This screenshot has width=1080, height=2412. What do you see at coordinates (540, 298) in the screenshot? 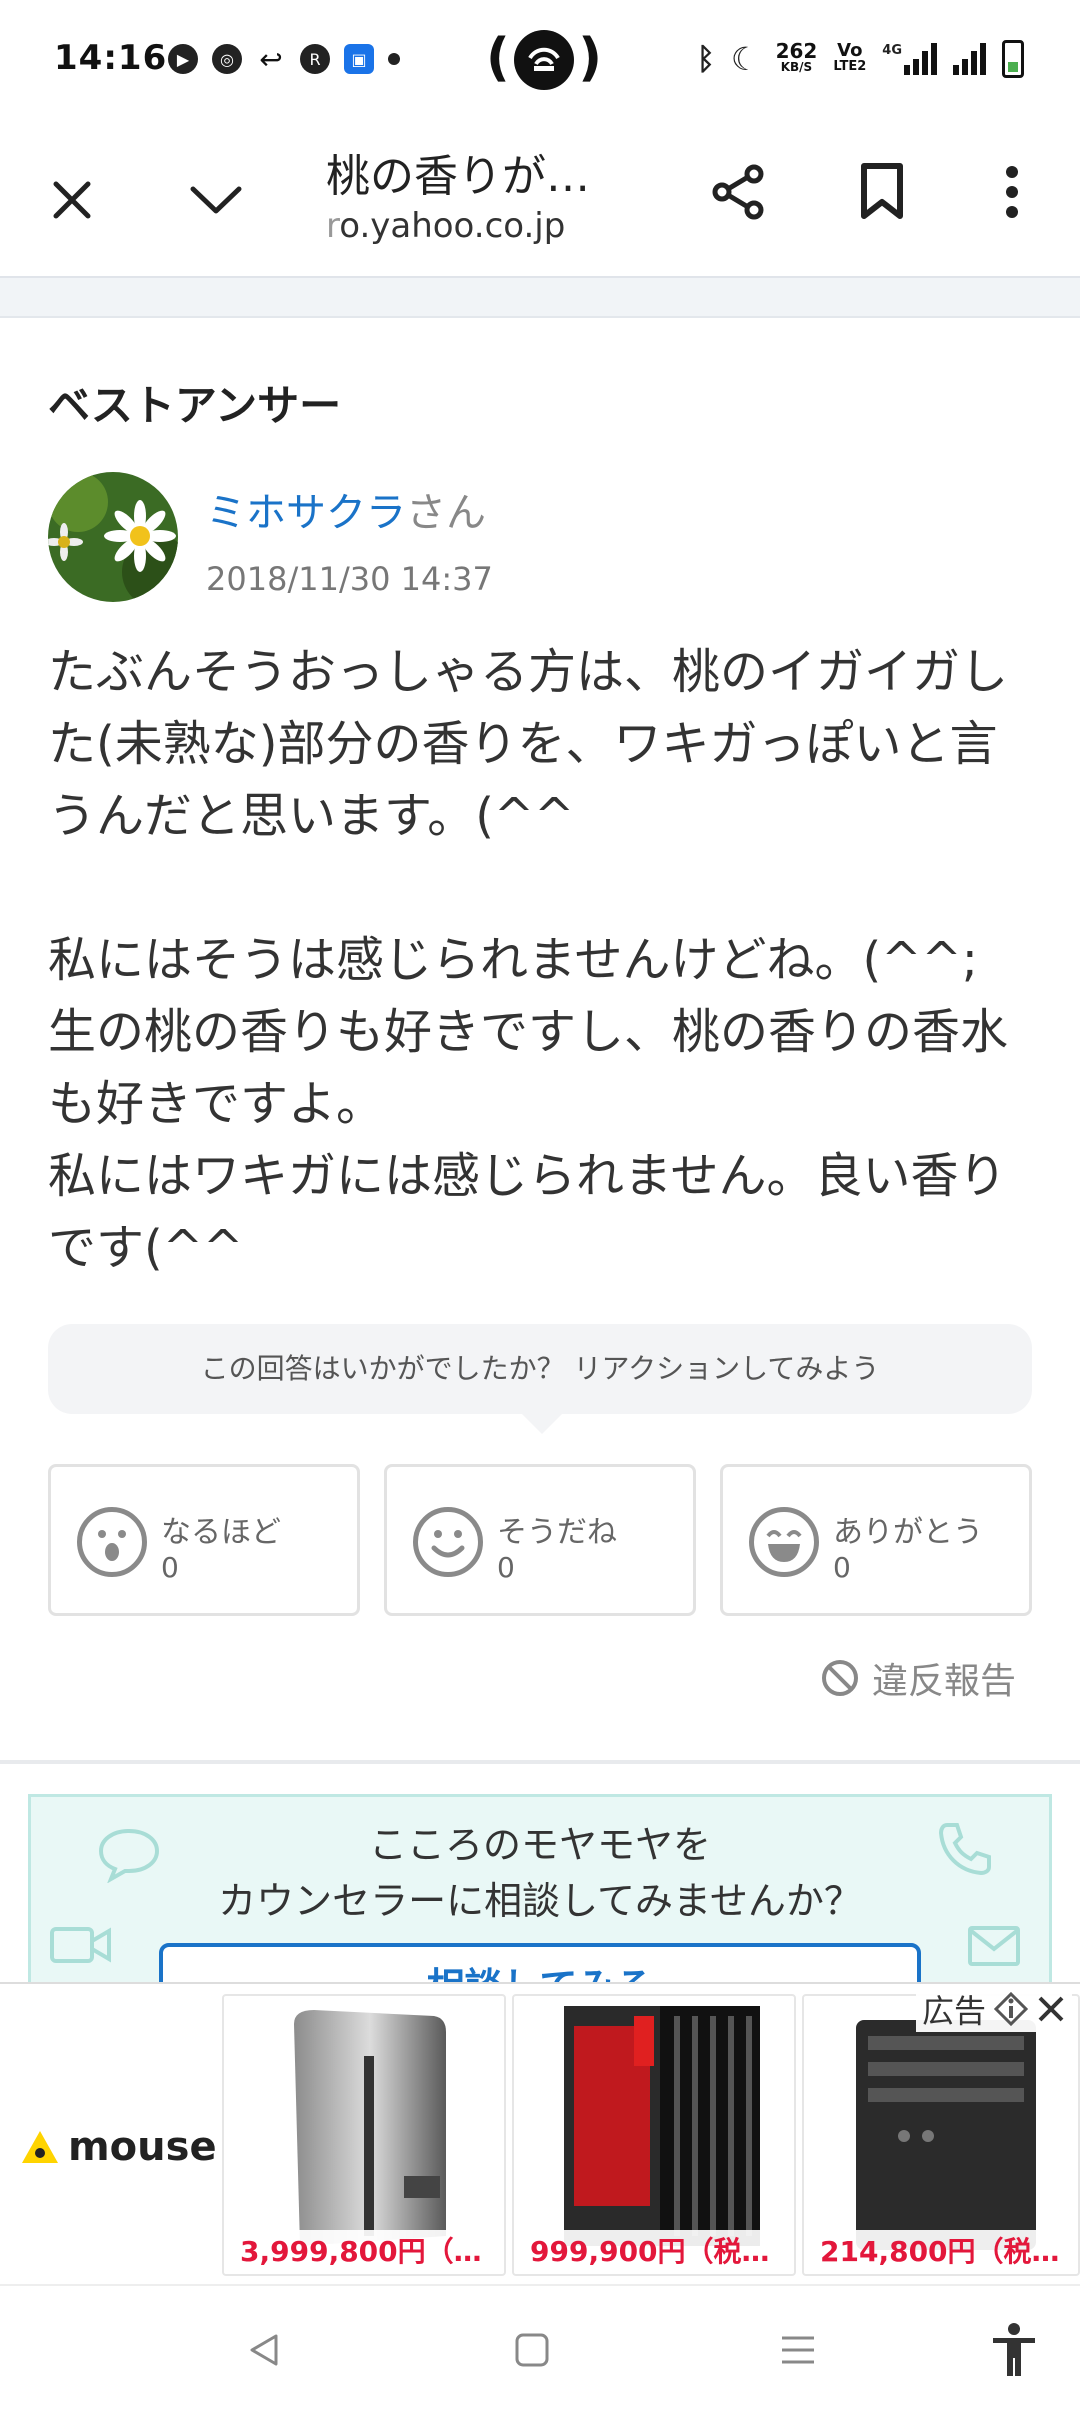
I see `content-top-band` at bounding box center [540, 298].